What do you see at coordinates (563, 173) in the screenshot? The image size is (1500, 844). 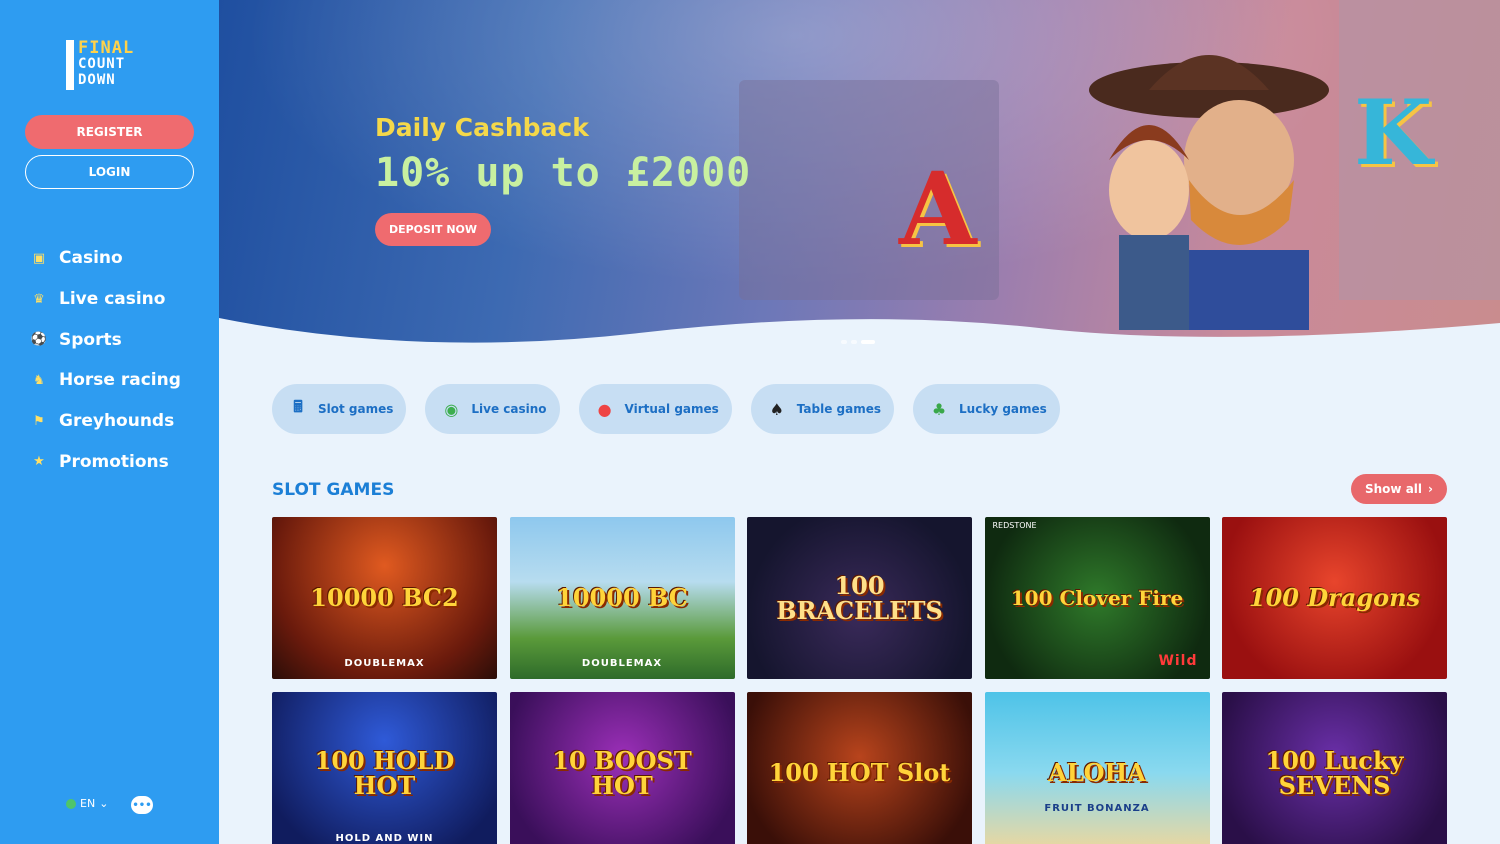 I see `banner-amount: 10% up to £2000` at bounding box center [563, 173].